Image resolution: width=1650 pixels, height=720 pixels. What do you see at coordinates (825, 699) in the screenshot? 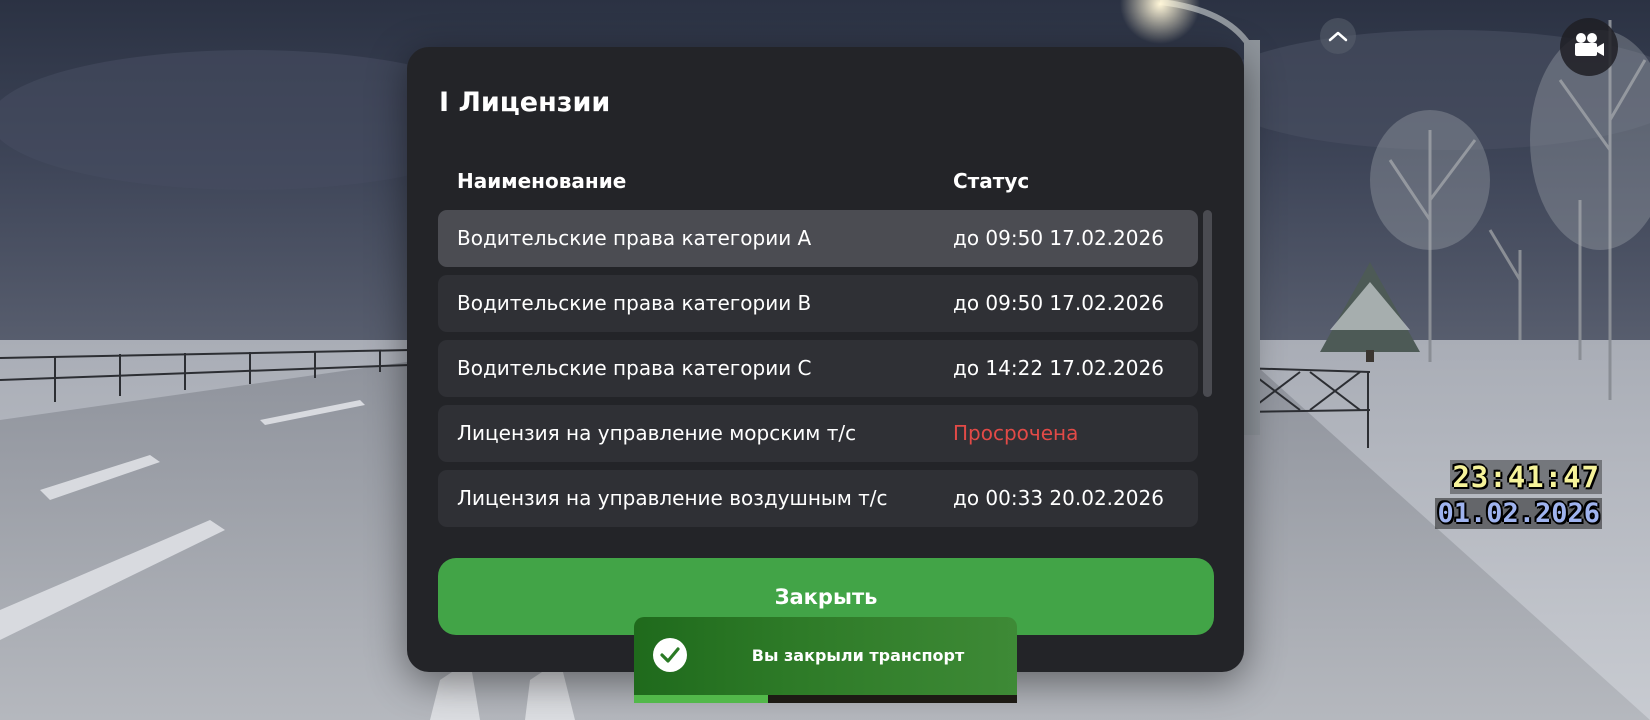
I see `notification-progress` at bounding box center [825, 699].